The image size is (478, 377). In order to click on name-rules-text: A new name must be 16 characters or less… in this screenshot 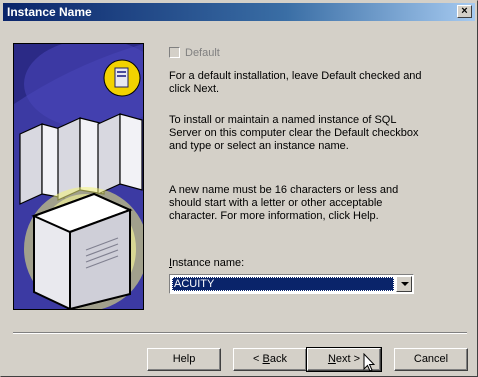, I will do `click(284, 203)`.